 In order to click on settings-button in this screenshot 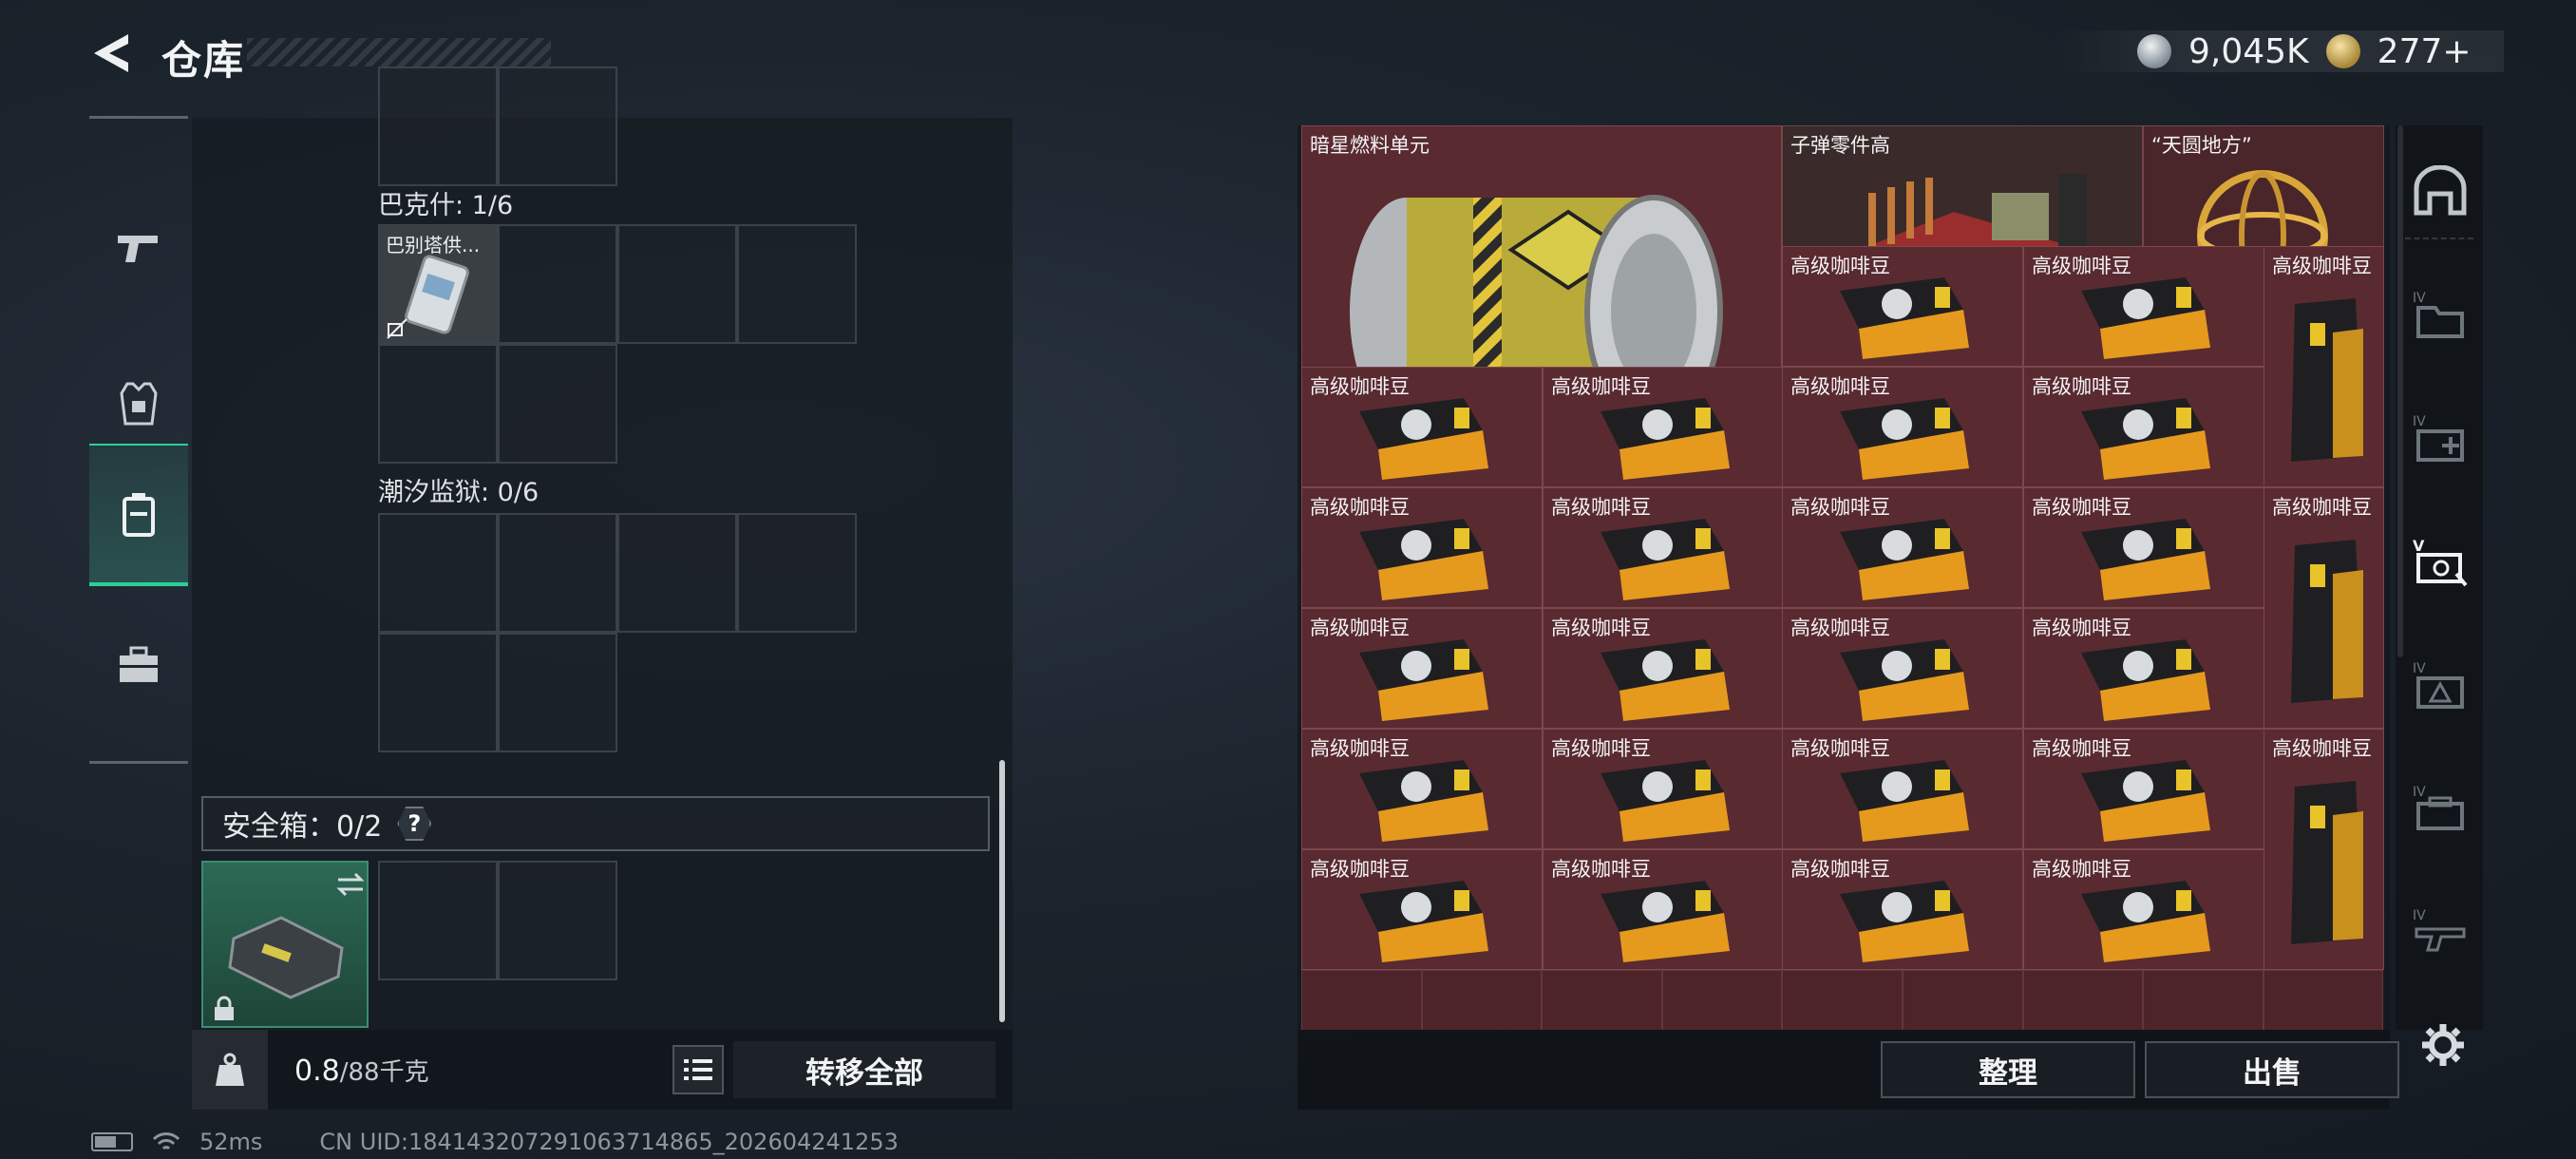, I will do `click(2443, 1045)`.